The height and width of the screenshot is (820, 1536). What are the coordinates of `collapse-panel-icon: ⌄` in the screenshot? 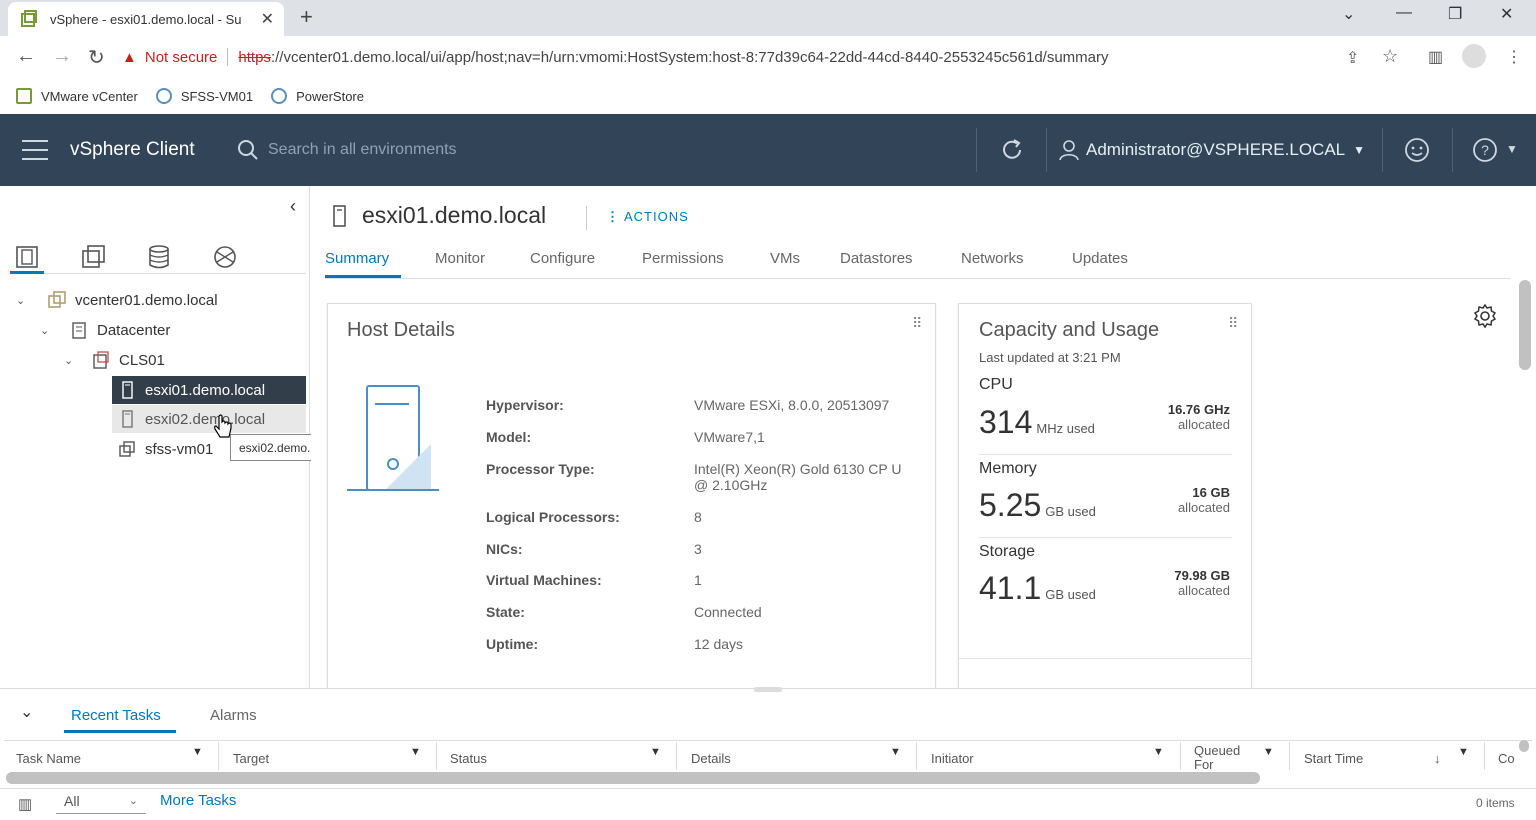 It's located at (26, 712).